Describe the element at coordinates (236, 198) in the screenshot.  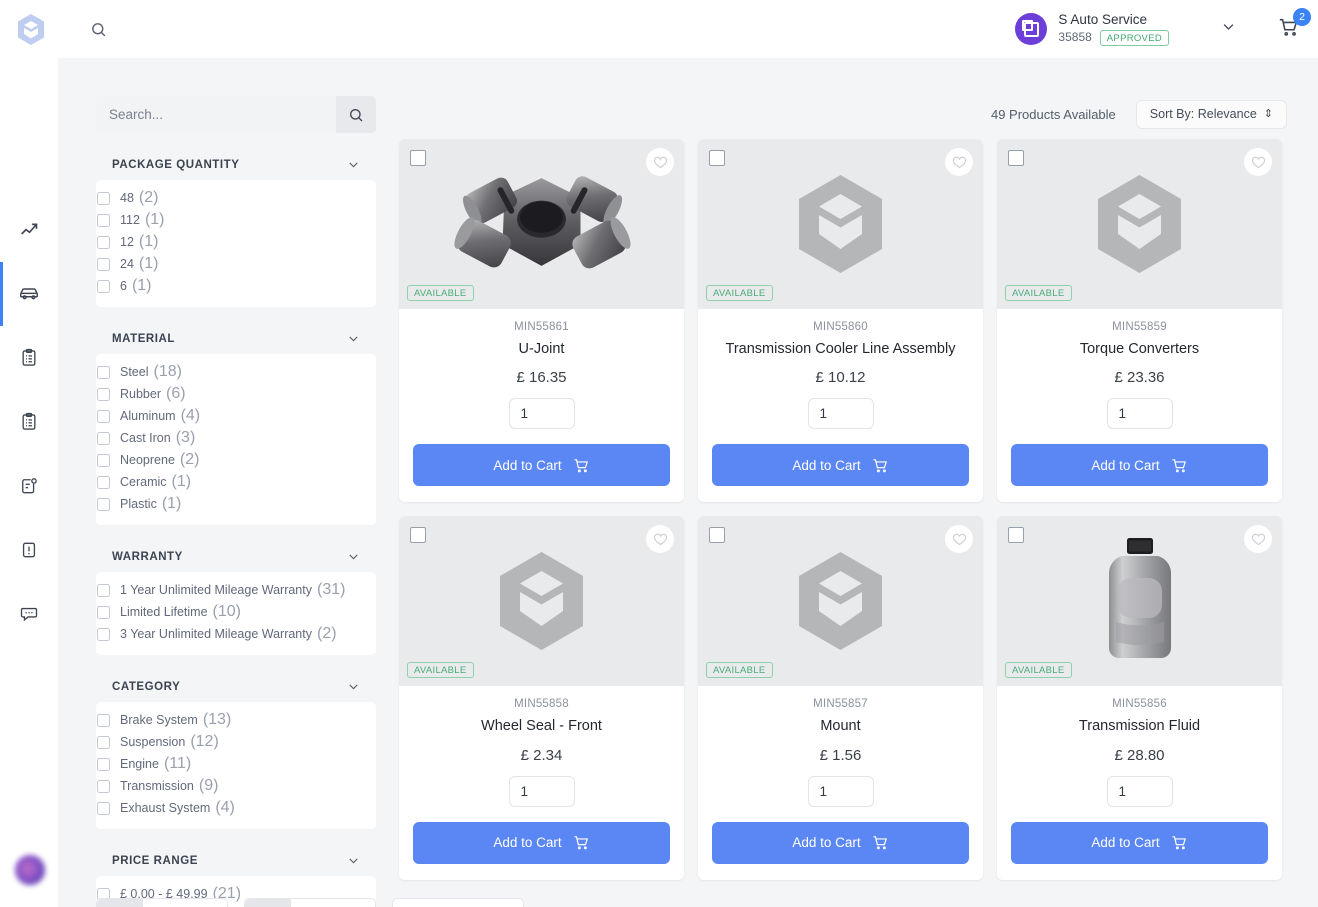
I see `filter-option: 48 (2)` at that location.